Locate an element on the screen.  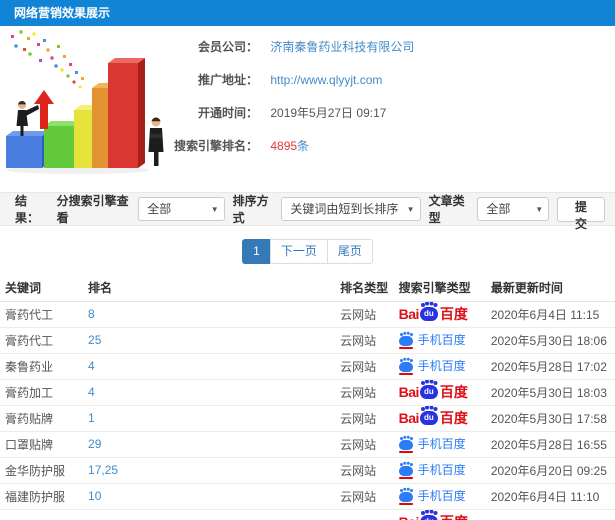
col-header-updated: 最新更新时间 is located at coordinates (550, 288).